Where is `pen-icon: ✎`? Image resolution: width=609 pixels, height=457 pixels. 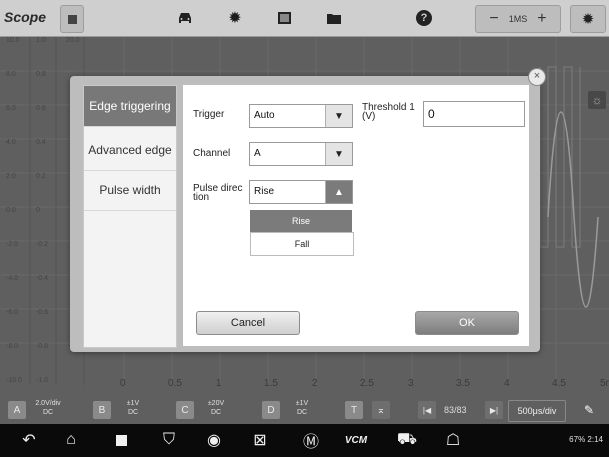
pen-icon: ✎ is located at coordinates (589, 410).